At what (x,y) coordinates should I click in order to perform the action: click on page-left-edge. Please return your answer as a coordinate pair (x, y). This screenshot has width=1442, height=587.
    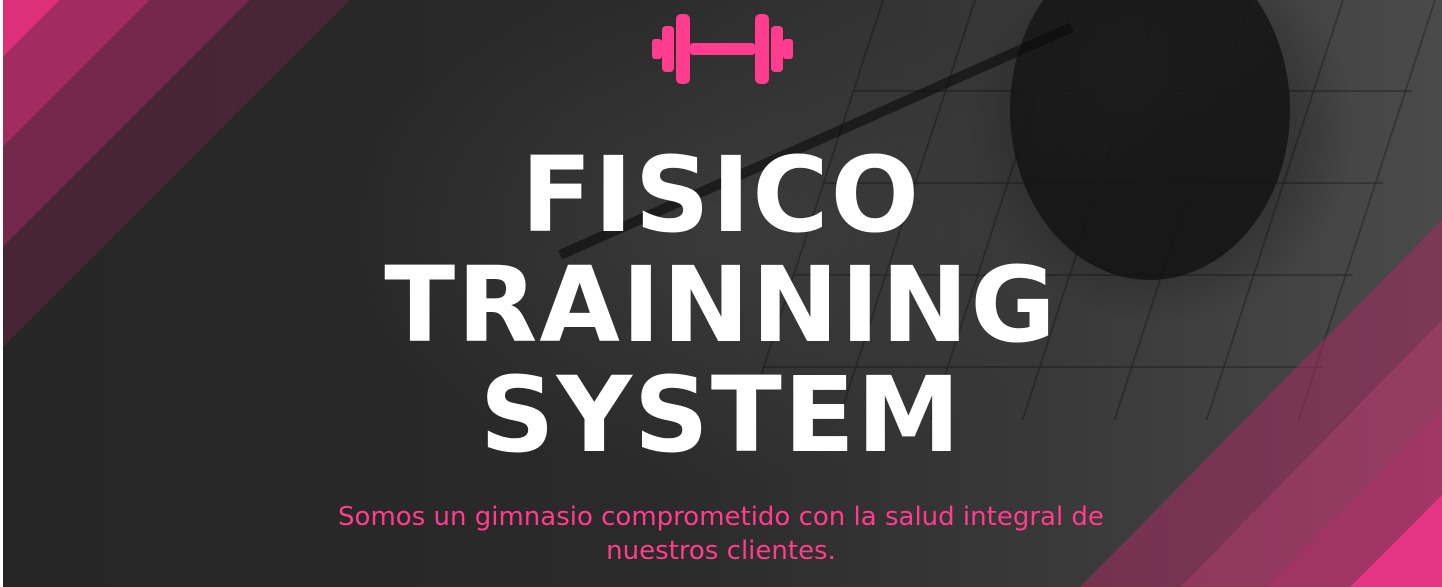
    Looking at the image, I should click on (1, 293).